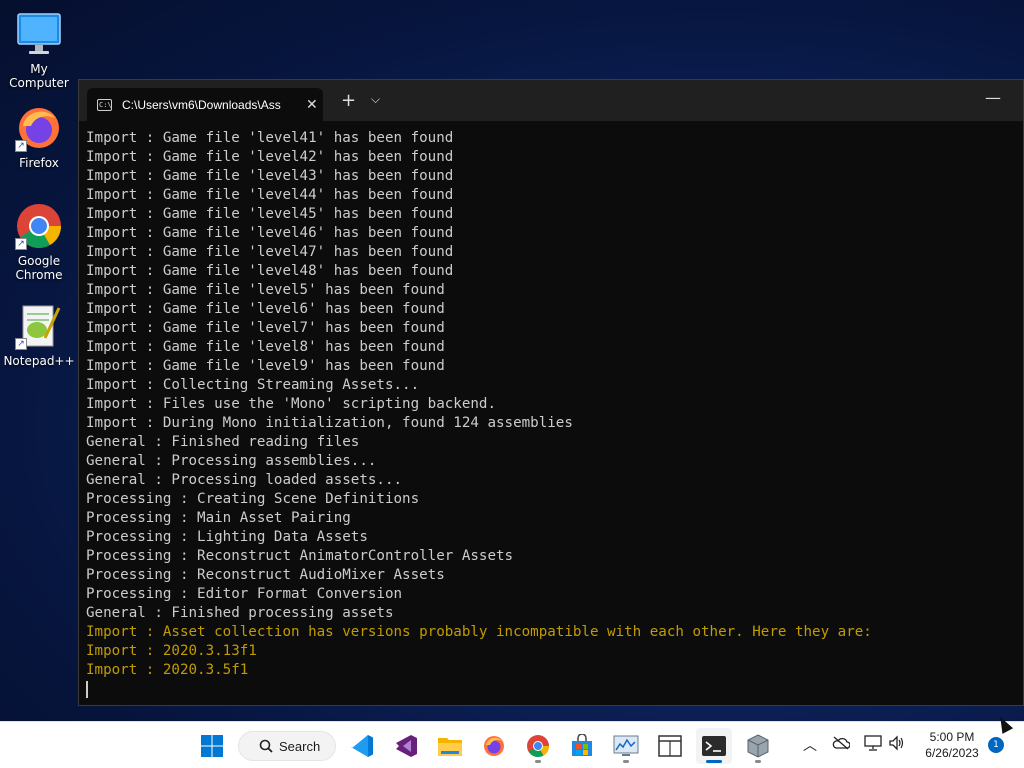 The height and width of the screenshot is (768, 1024). Describe the element at coordinates (223, 442) in the screenshot. I see `console-line: General : Finished reading files` at that location.